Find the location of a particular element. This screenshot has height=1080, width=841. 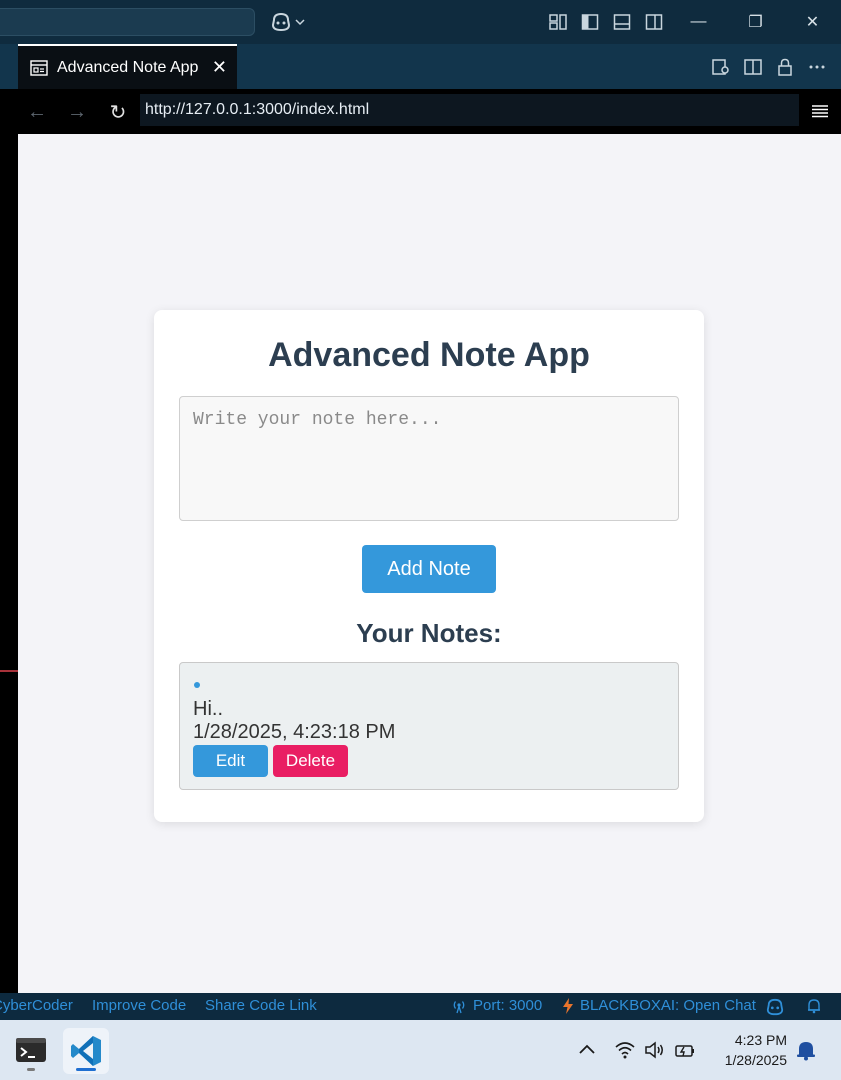

status-item-share-code-link: Share Code Link is located at coordinates (261, 1005).